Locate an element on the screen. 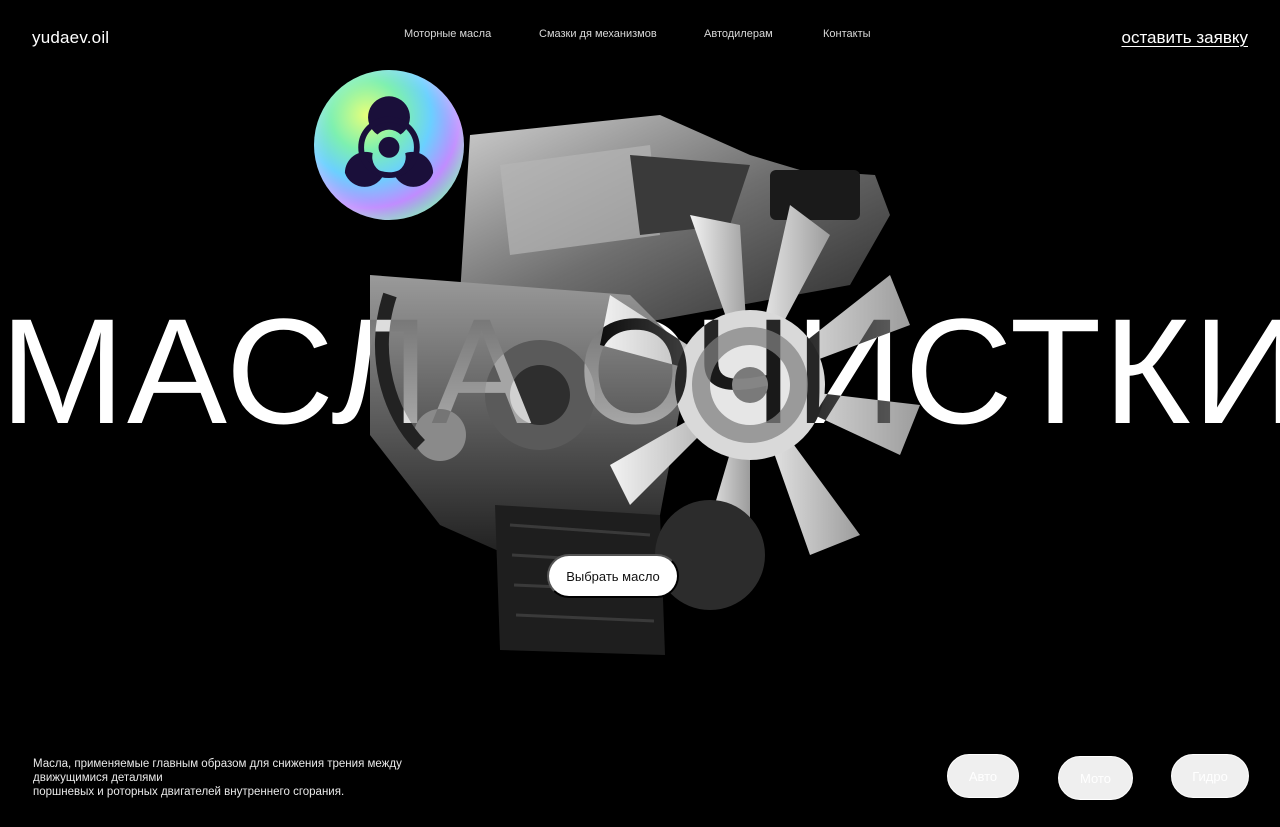 This screenshot has width=1280, height=827. biohazard-icon is located at coordinates (389, 141).